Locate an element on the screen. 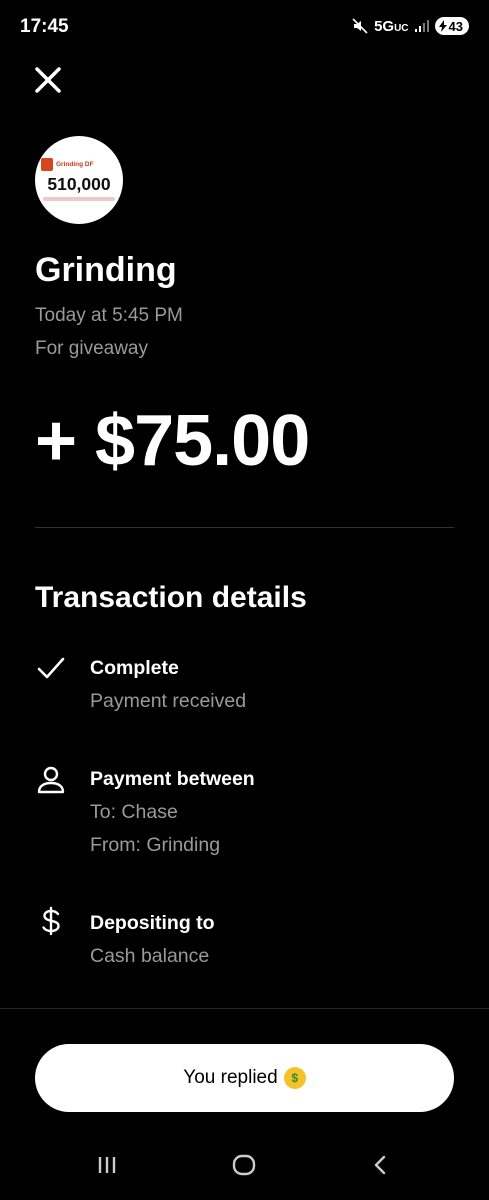  divider is located at coordinates (244, 527).